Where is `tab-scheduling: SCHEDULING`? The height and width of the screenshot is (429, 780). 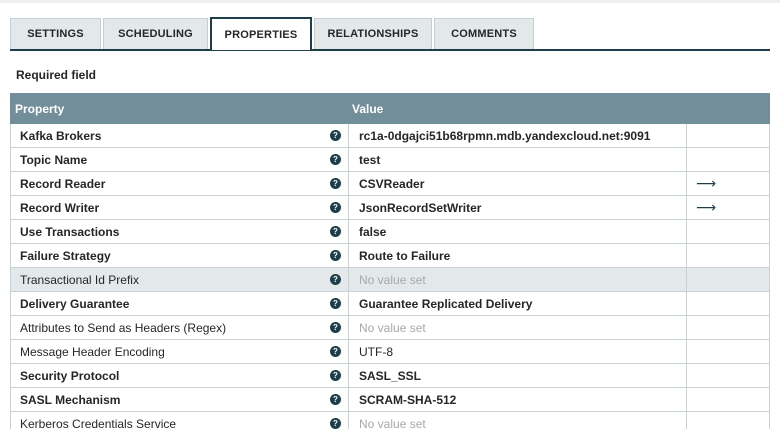
tab-scheduling: SCHEDULING is located at coordinates (155, 33).